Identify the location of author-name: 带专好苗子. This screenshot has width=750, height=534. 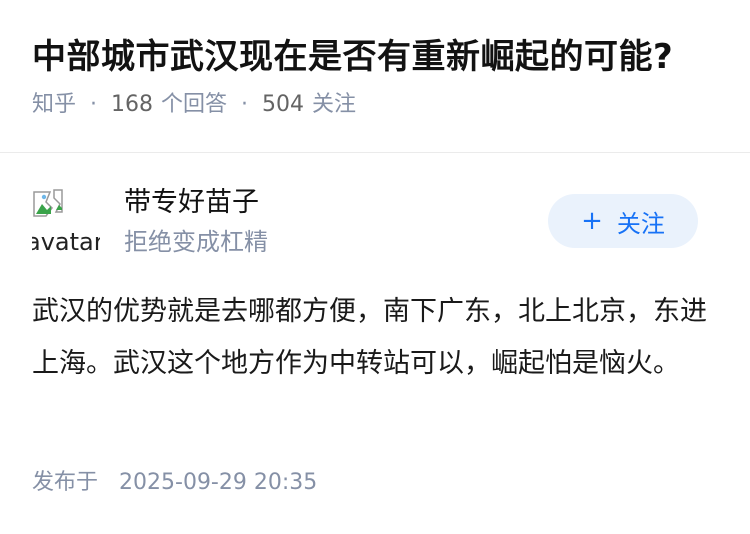
(191, 203).